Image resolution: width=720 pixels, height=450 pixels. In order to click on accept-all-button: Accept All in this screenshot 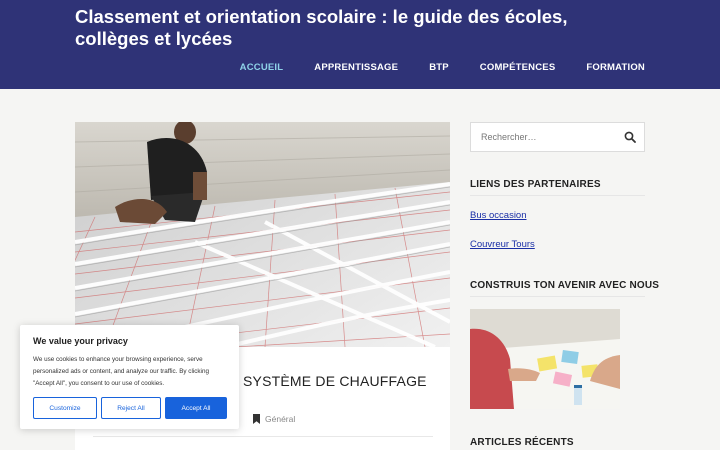, I will do `click(196, 408)`.